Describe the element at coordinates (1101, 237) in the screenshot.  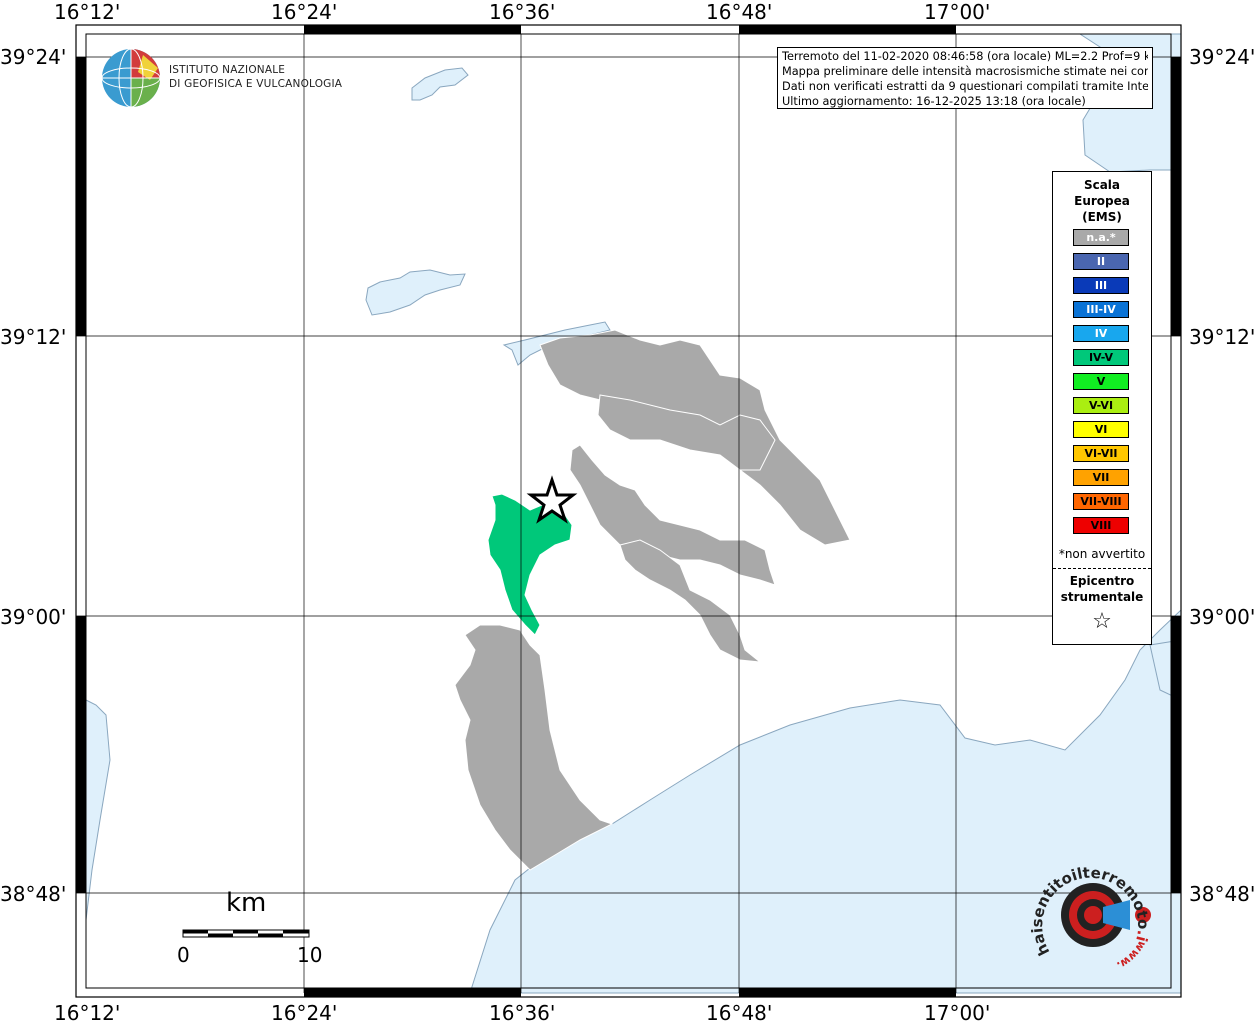
I see `legend-item: n.a.*` at that location.